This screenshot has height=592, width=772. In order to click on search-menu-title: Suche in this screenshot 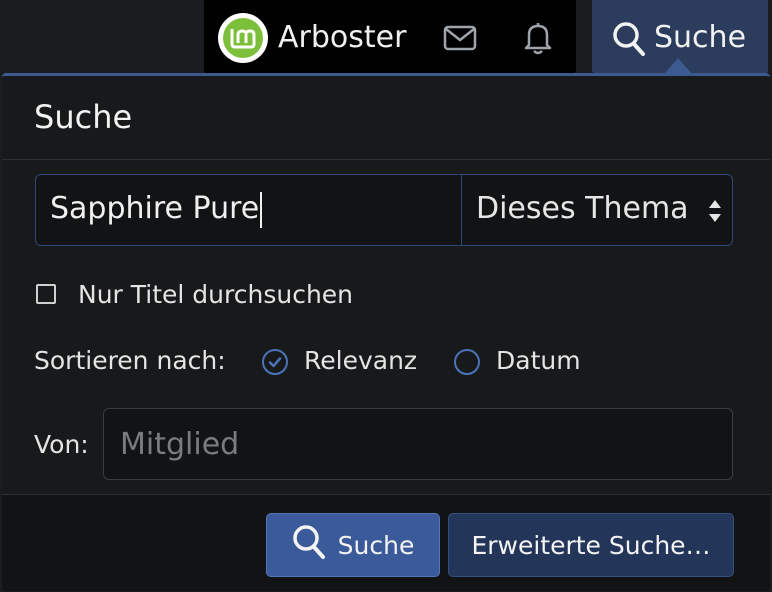, I will do `click(83, 117)`.